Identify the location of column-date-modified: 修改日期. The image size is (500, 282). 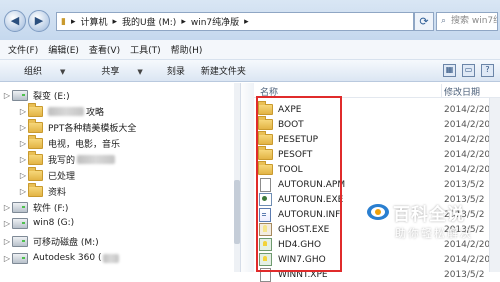
(462, 91).